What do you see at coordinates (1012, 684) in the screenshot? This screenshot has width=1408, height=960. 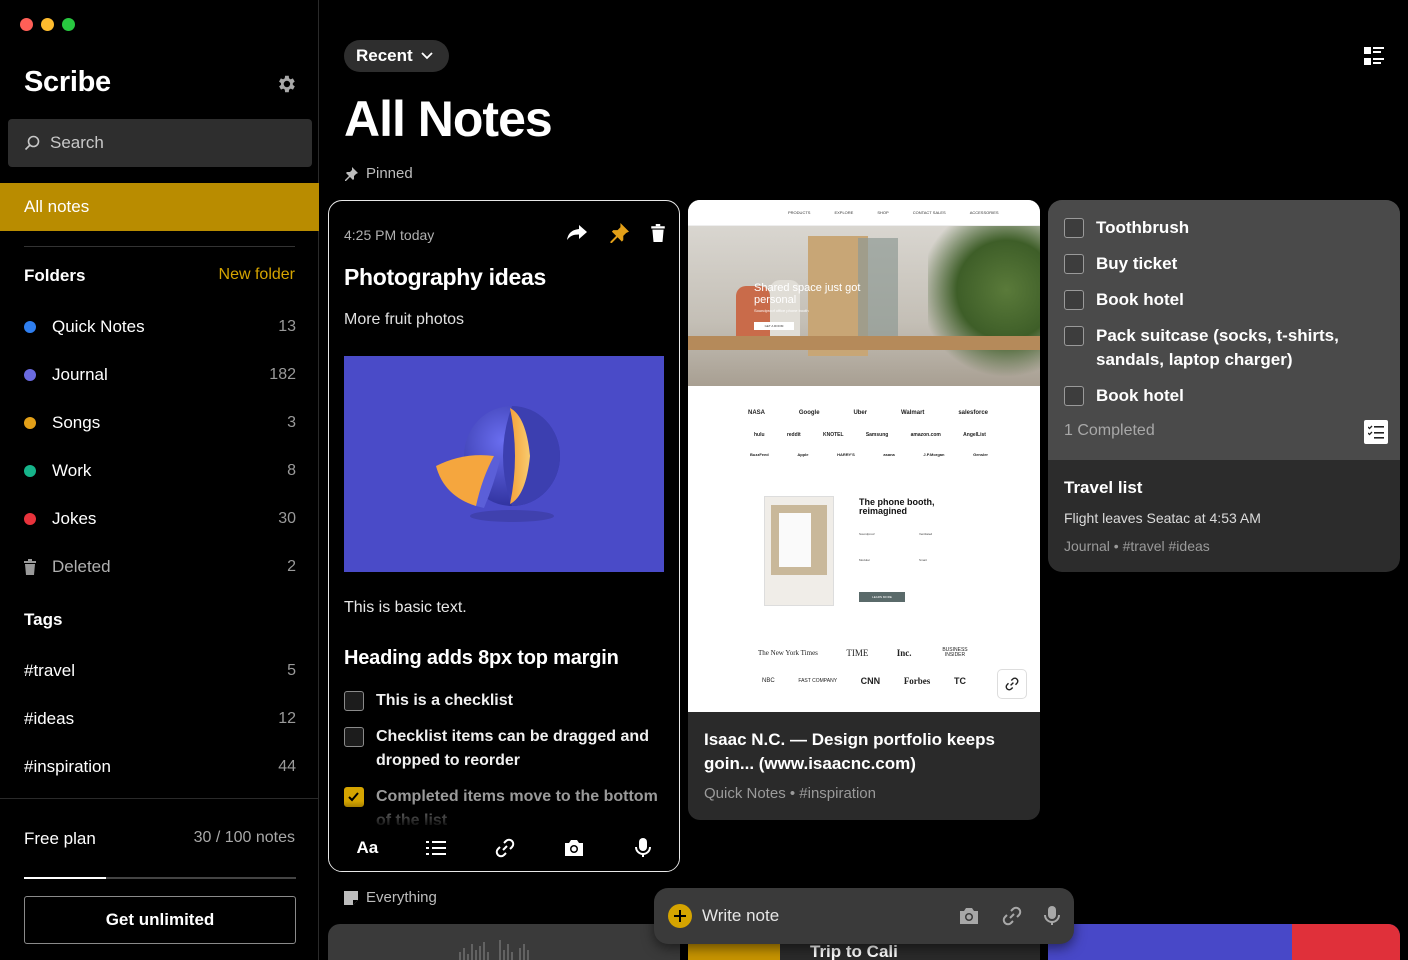 I see `open-link-button` at bounding box center [1012, 684].